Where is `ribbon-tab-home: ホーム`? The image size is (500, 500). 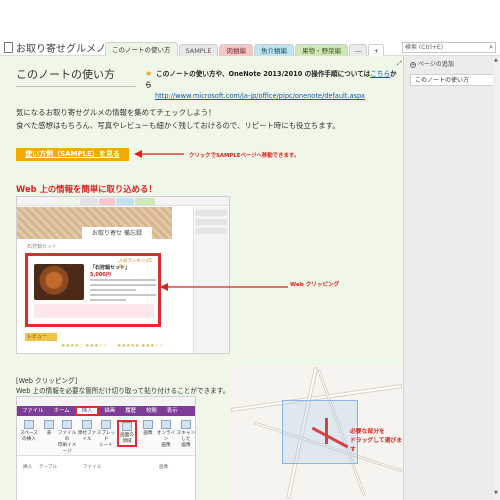
ribbon-tab-home: ホーム is located at coordinates (61, 411).